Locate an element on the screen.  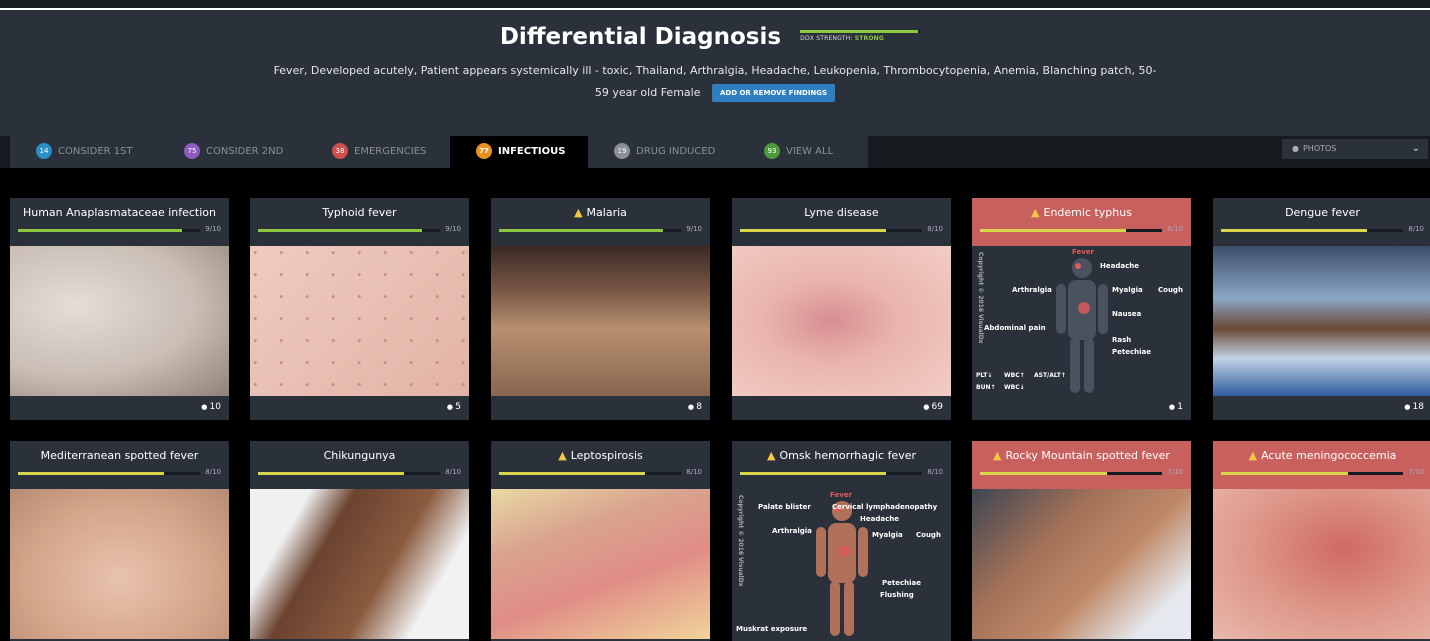
card-title-text: Endemic typhus is located at coordinates (1087, 212).